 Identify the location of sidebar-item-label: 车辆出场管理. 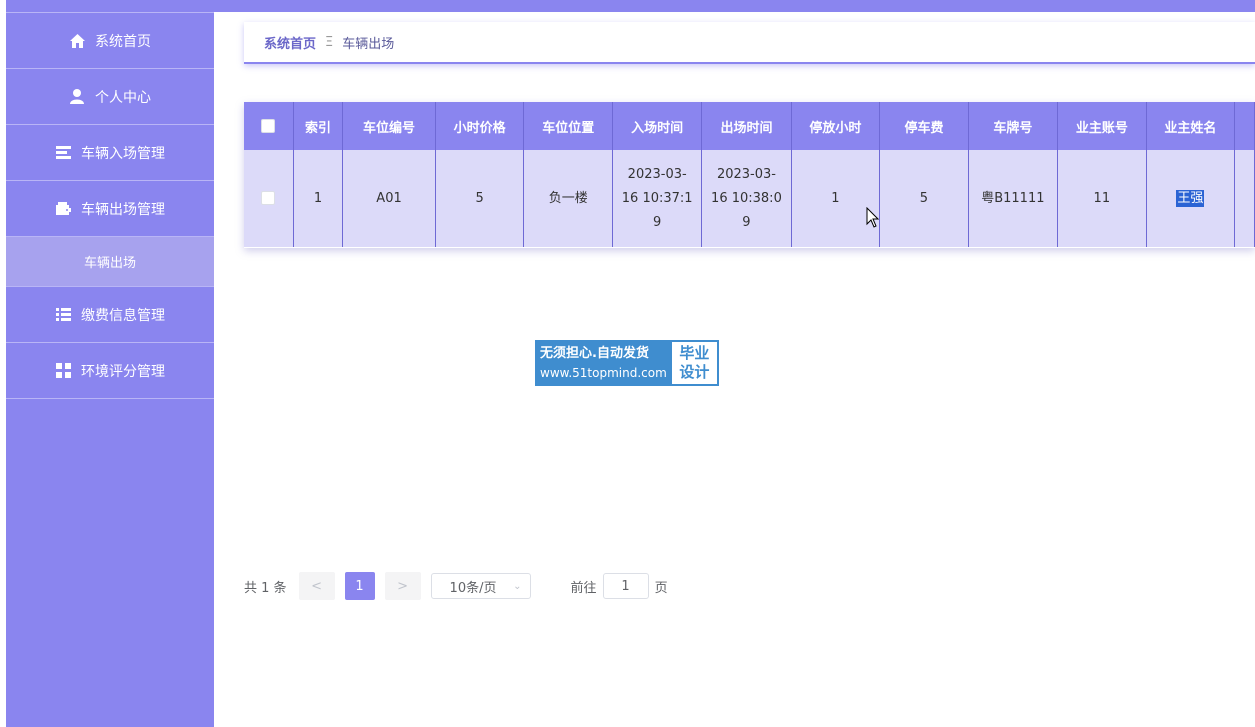
(123, 209).